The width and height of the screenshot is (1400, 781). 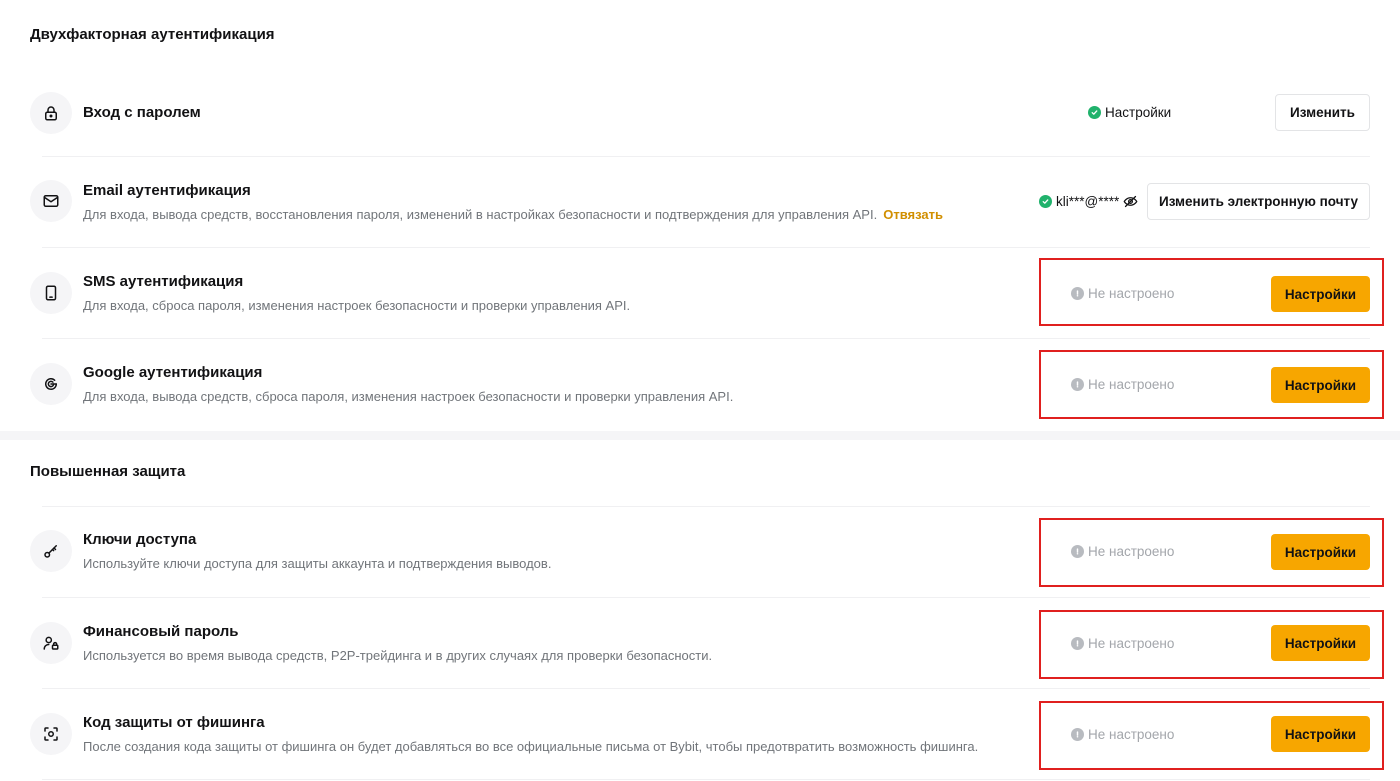 What do you see at coordinates (142, 112) in the screenshot?
I see `row-title: Вход с паролем` at bounding box center [142, 112].